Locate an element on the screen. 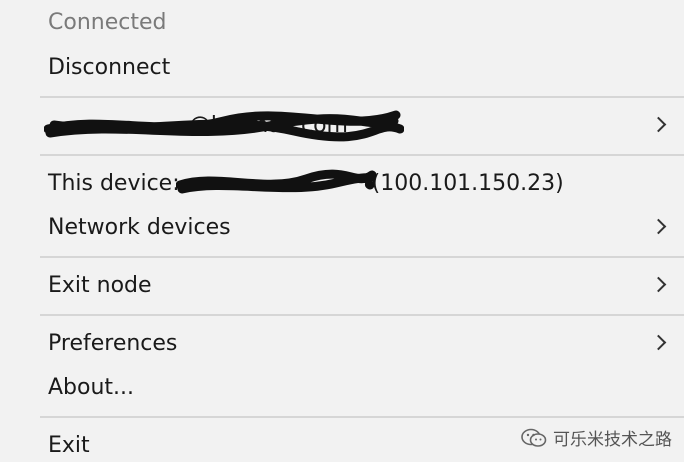 Image resolution: width=684 pixels, height=462 pixels. watermark: 可乐米技术之路 is located at coordinates (596, 437).